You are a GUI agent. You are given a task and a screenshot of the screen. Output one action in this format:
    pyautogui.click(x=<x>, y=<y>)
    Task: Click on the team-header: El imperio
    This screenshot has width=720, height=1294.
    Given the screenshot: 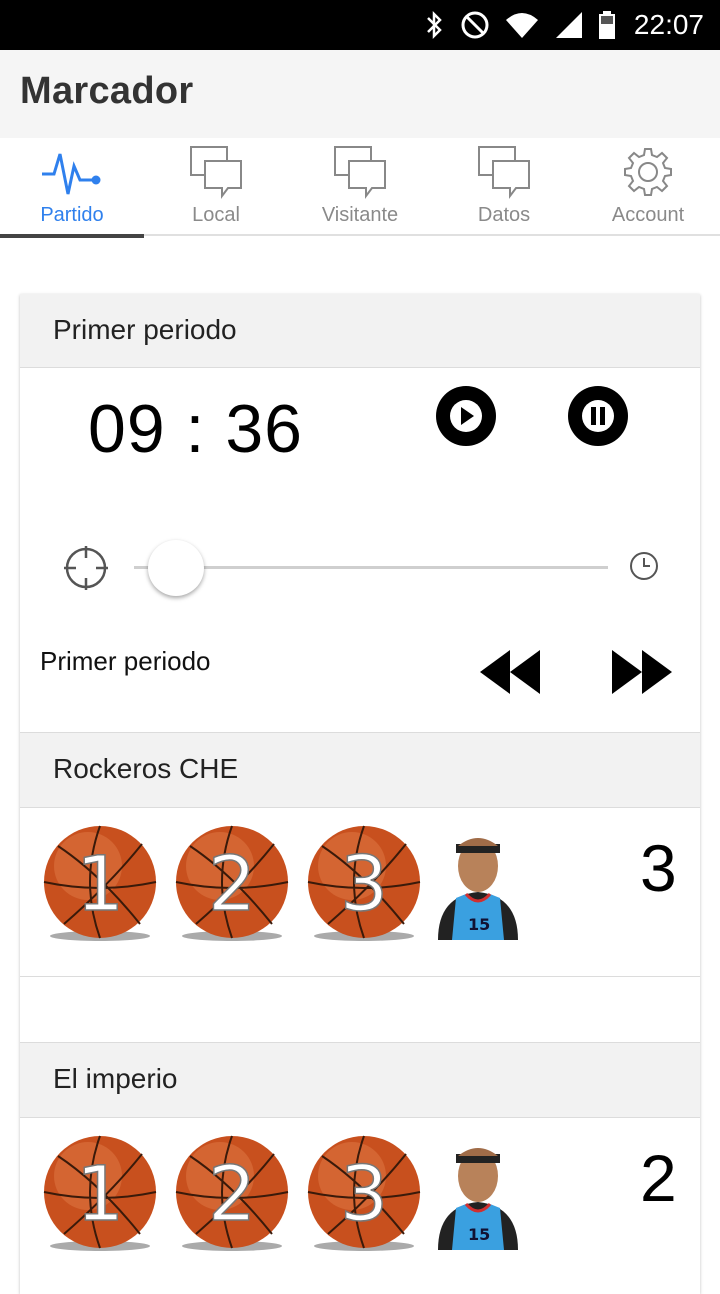 What is the action you would take?
    pyautogui.click(x=360, y=1080)
    